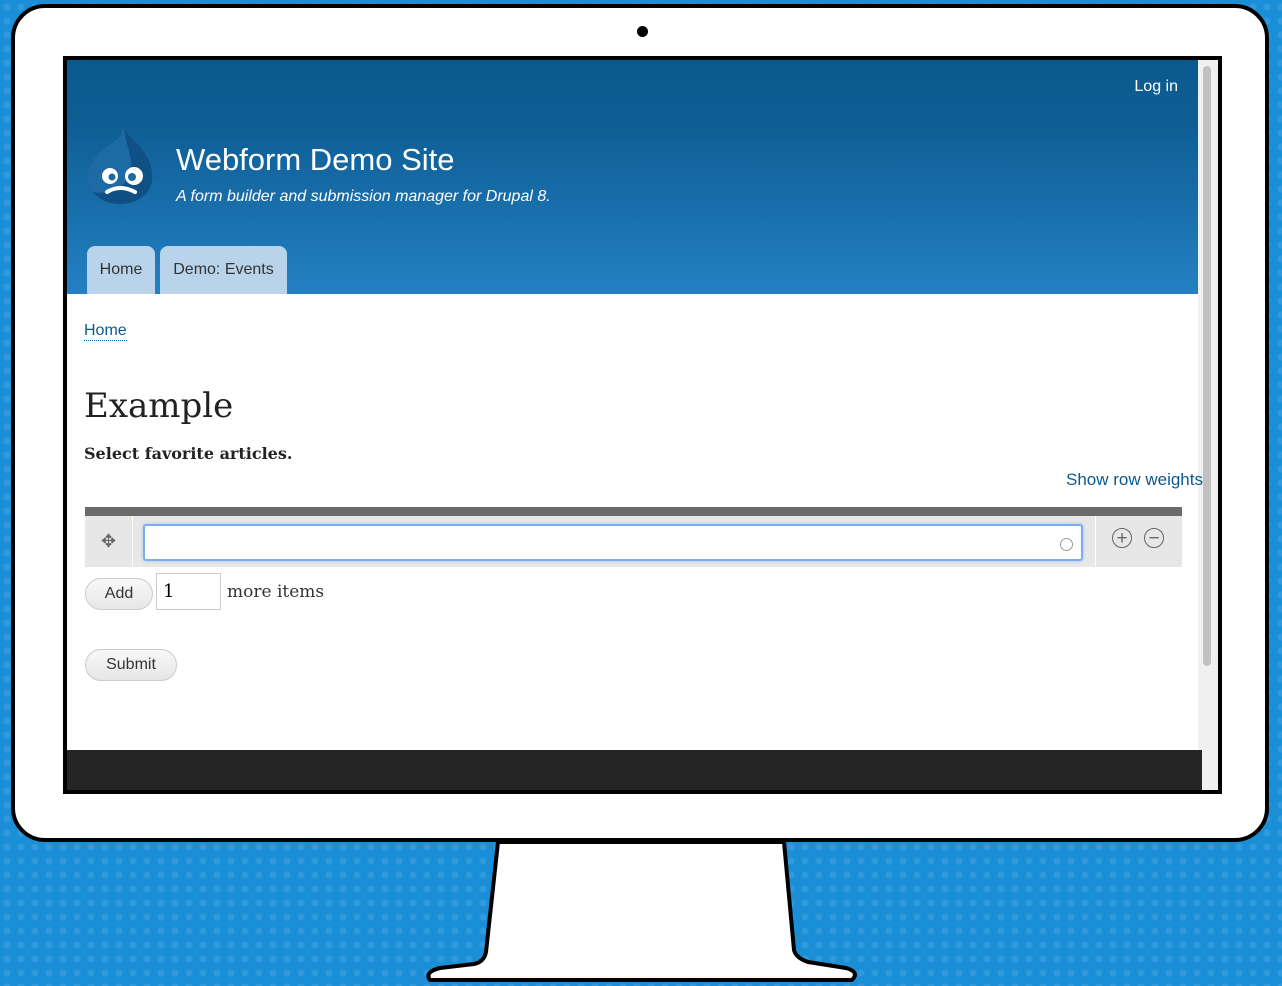  I want to click on webcam-icon, so click(642, 31).